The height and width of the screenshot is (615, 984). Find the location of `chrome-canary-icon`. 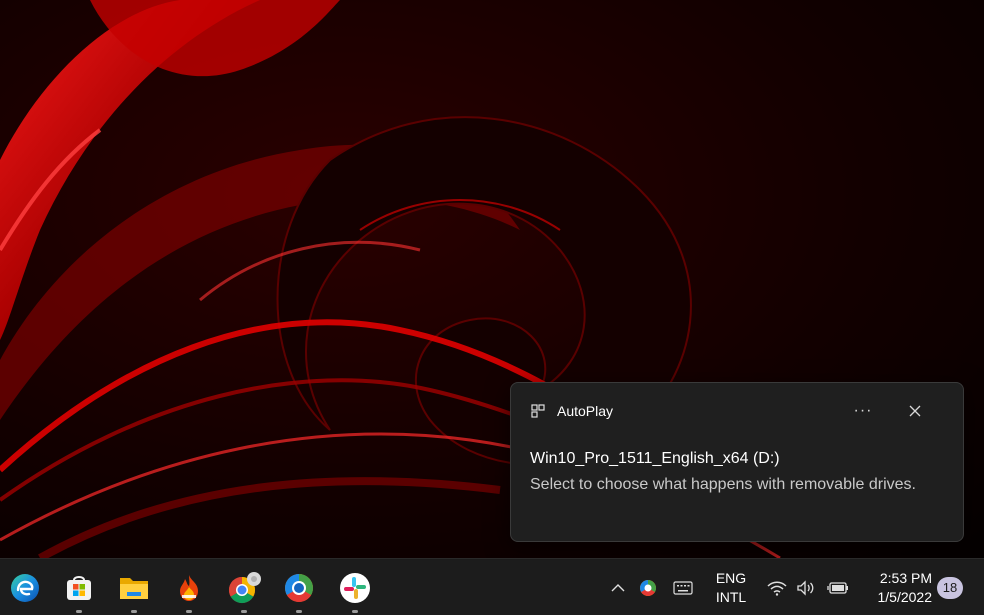

chrome-canary-icon is located at coordinates (299, 587).